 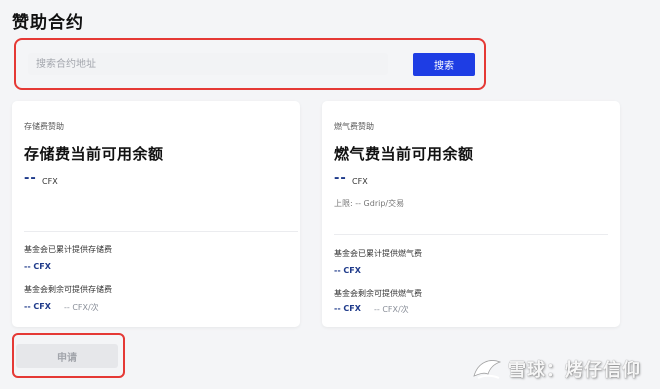 I want to click on remaining-label: 基金会剩余可提供燃气费, so click(x=378, y=293).